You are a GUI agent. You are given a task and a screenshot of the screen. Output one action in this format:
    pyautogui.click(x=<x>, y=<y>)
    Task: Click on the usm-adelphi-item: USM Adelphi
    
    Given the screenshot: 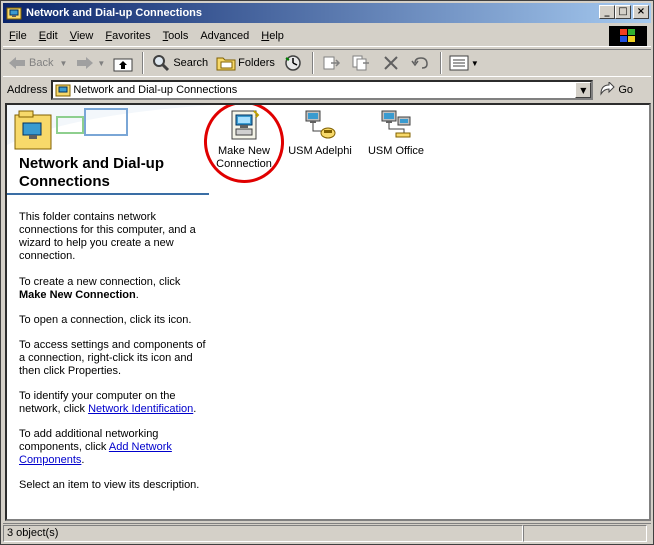 What is the action you would take?
    pyautogui.click(x=320, y=133)
    